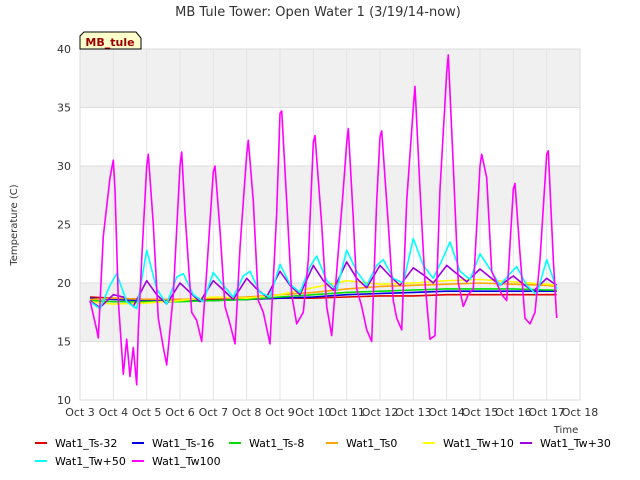 This screenshot has width=640, height=480. I want to click on x-tick-label: Oct 14, so click(446, 412).